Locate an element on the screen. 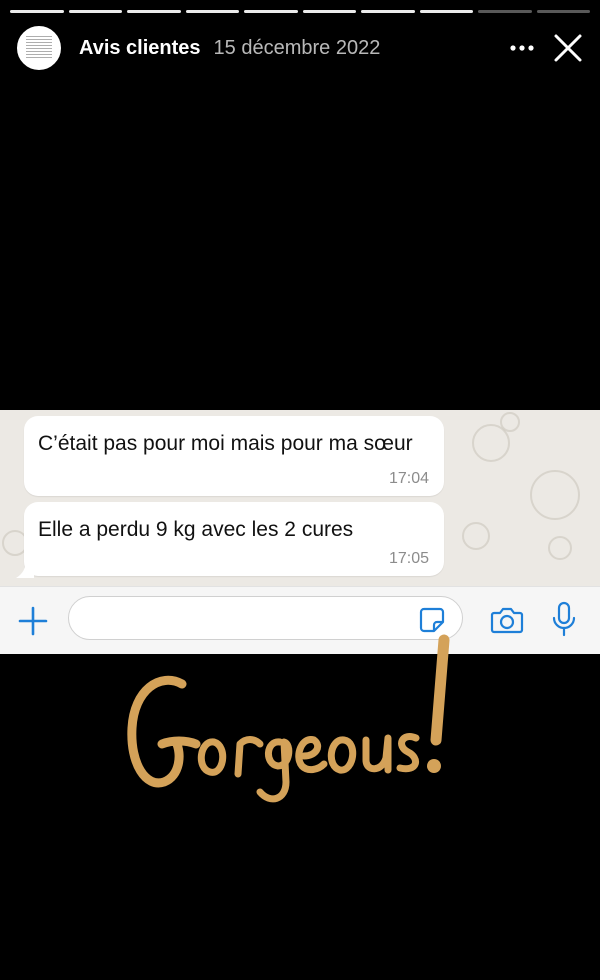 Image resolution: width=600 pixels, height=980 pixels. more-icon is located at coordinates (522, 48).